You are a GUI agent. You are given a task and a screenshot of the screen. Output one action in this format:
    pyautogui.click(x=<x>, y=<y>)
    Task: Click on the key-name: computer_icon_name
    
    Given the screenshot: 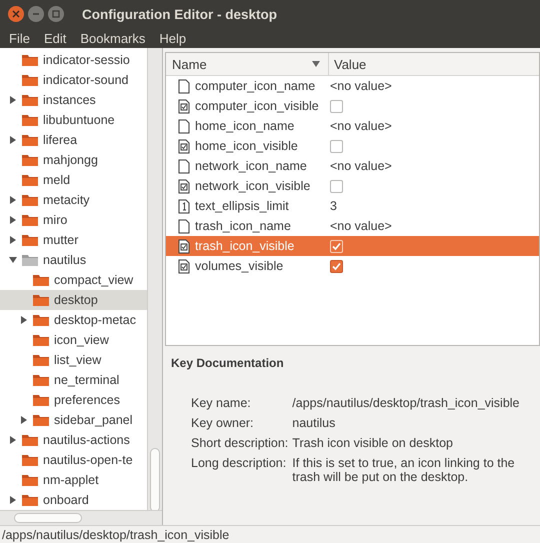 What is the action you would take?
    pyautogui.click(x=255, y=86)
    